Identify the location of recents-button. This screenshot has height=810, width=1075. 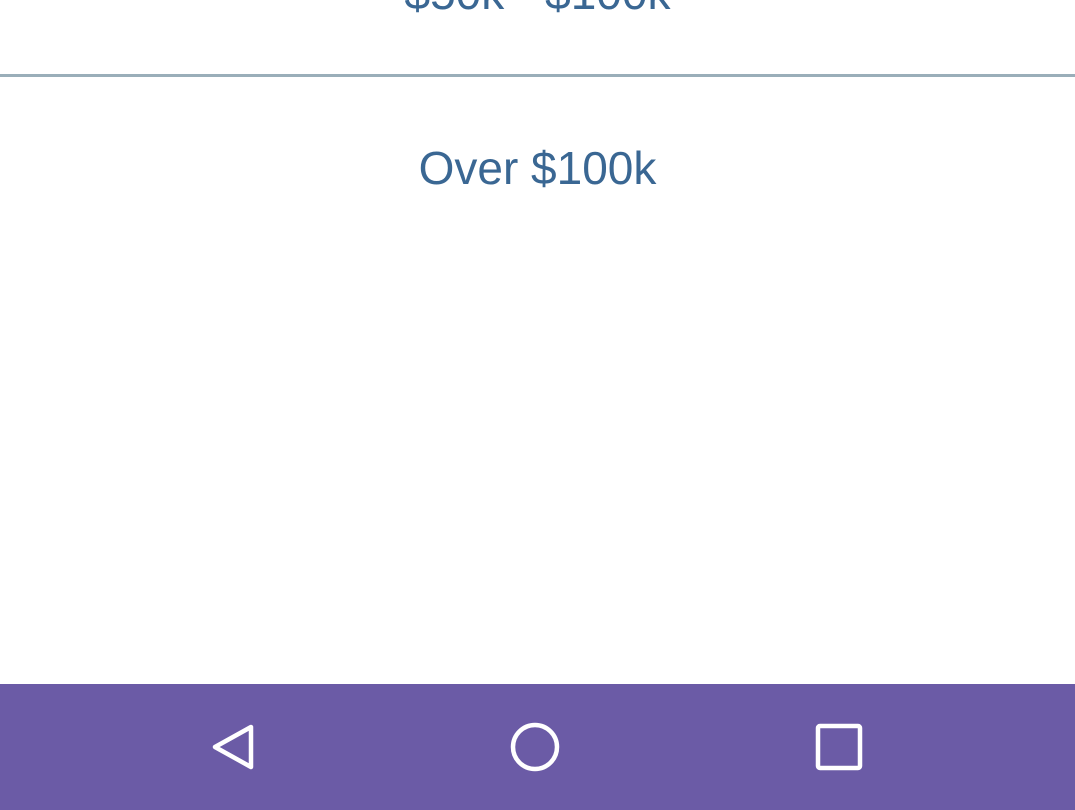
(839, 747).